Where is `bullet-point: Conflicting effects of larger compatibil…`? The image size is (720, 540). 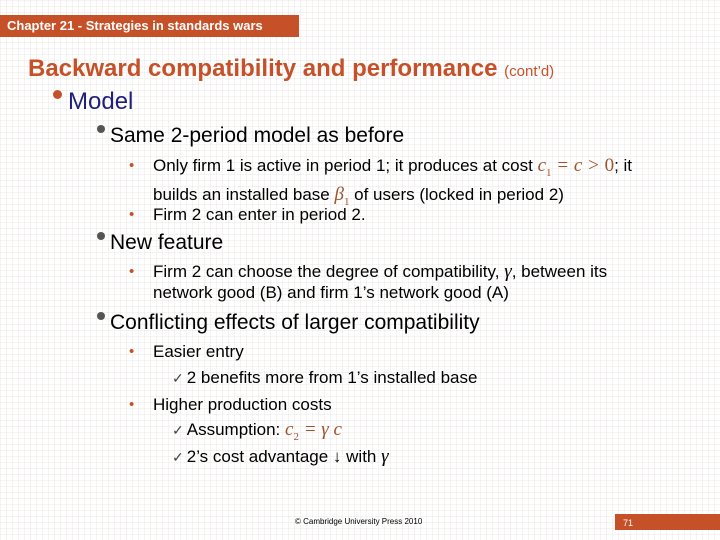 bullet-point: Conflicting effects of larger compatibil… is located at coordinates (288, 323).